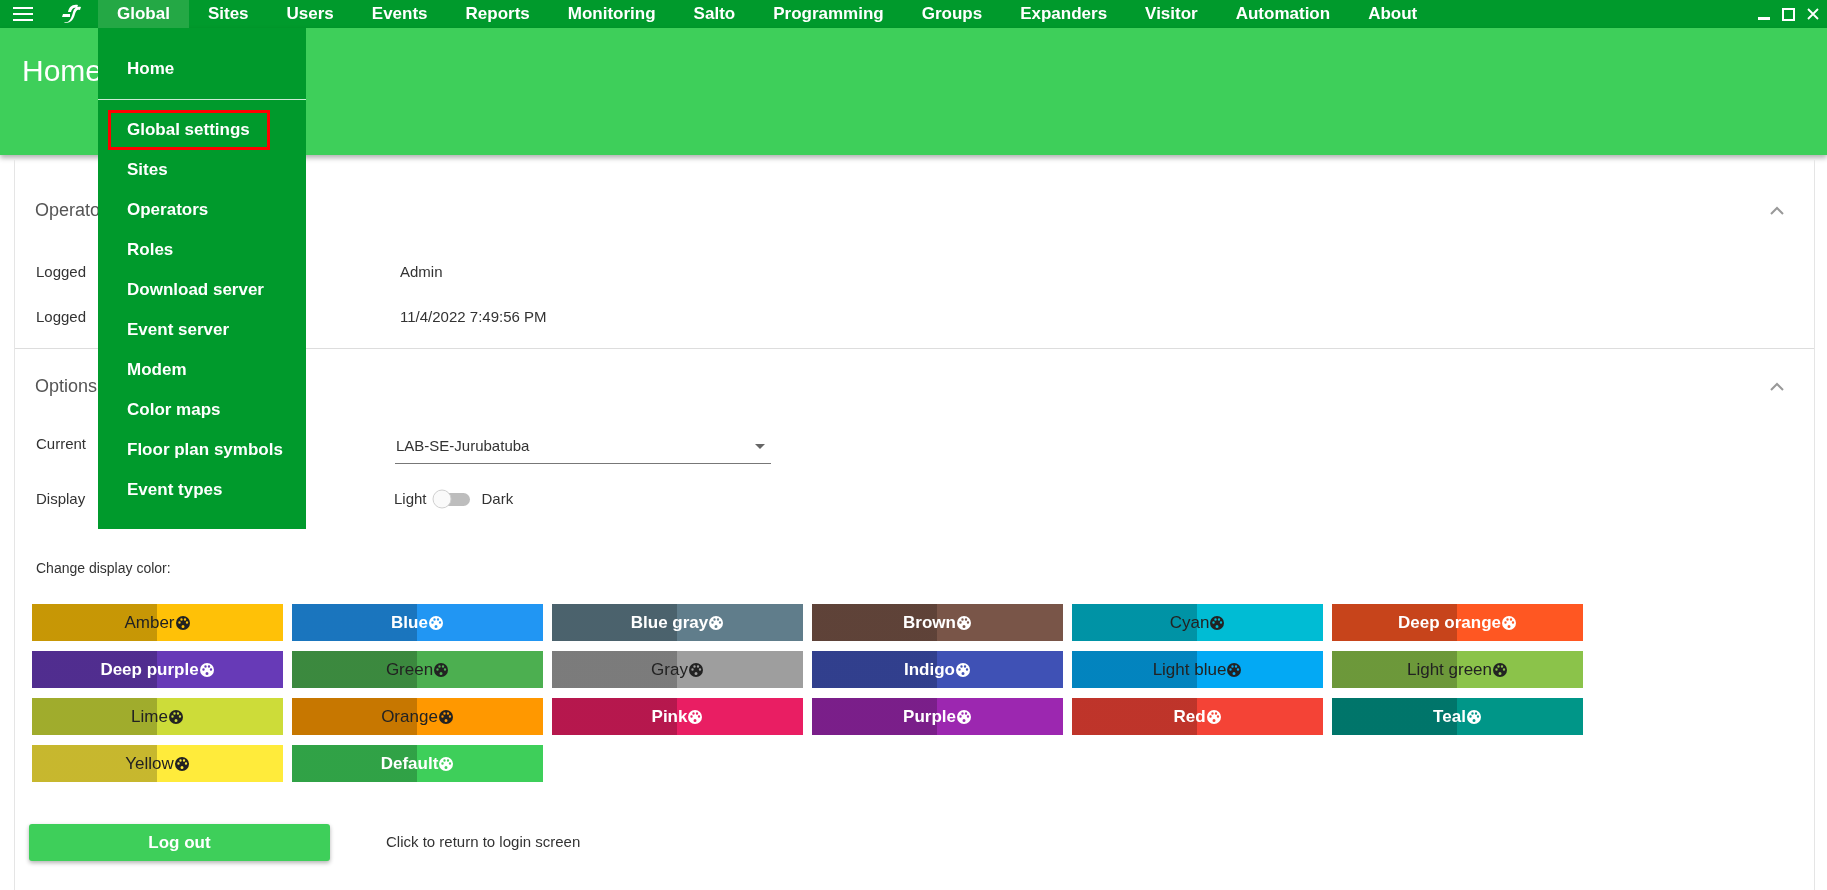 The height and width of the screenshot is (890, 1827). What do you see at coordinates (1457, 622) in the screenshot?
I see `color-swatch: Deep orange` at bounding box center [1457, 622].